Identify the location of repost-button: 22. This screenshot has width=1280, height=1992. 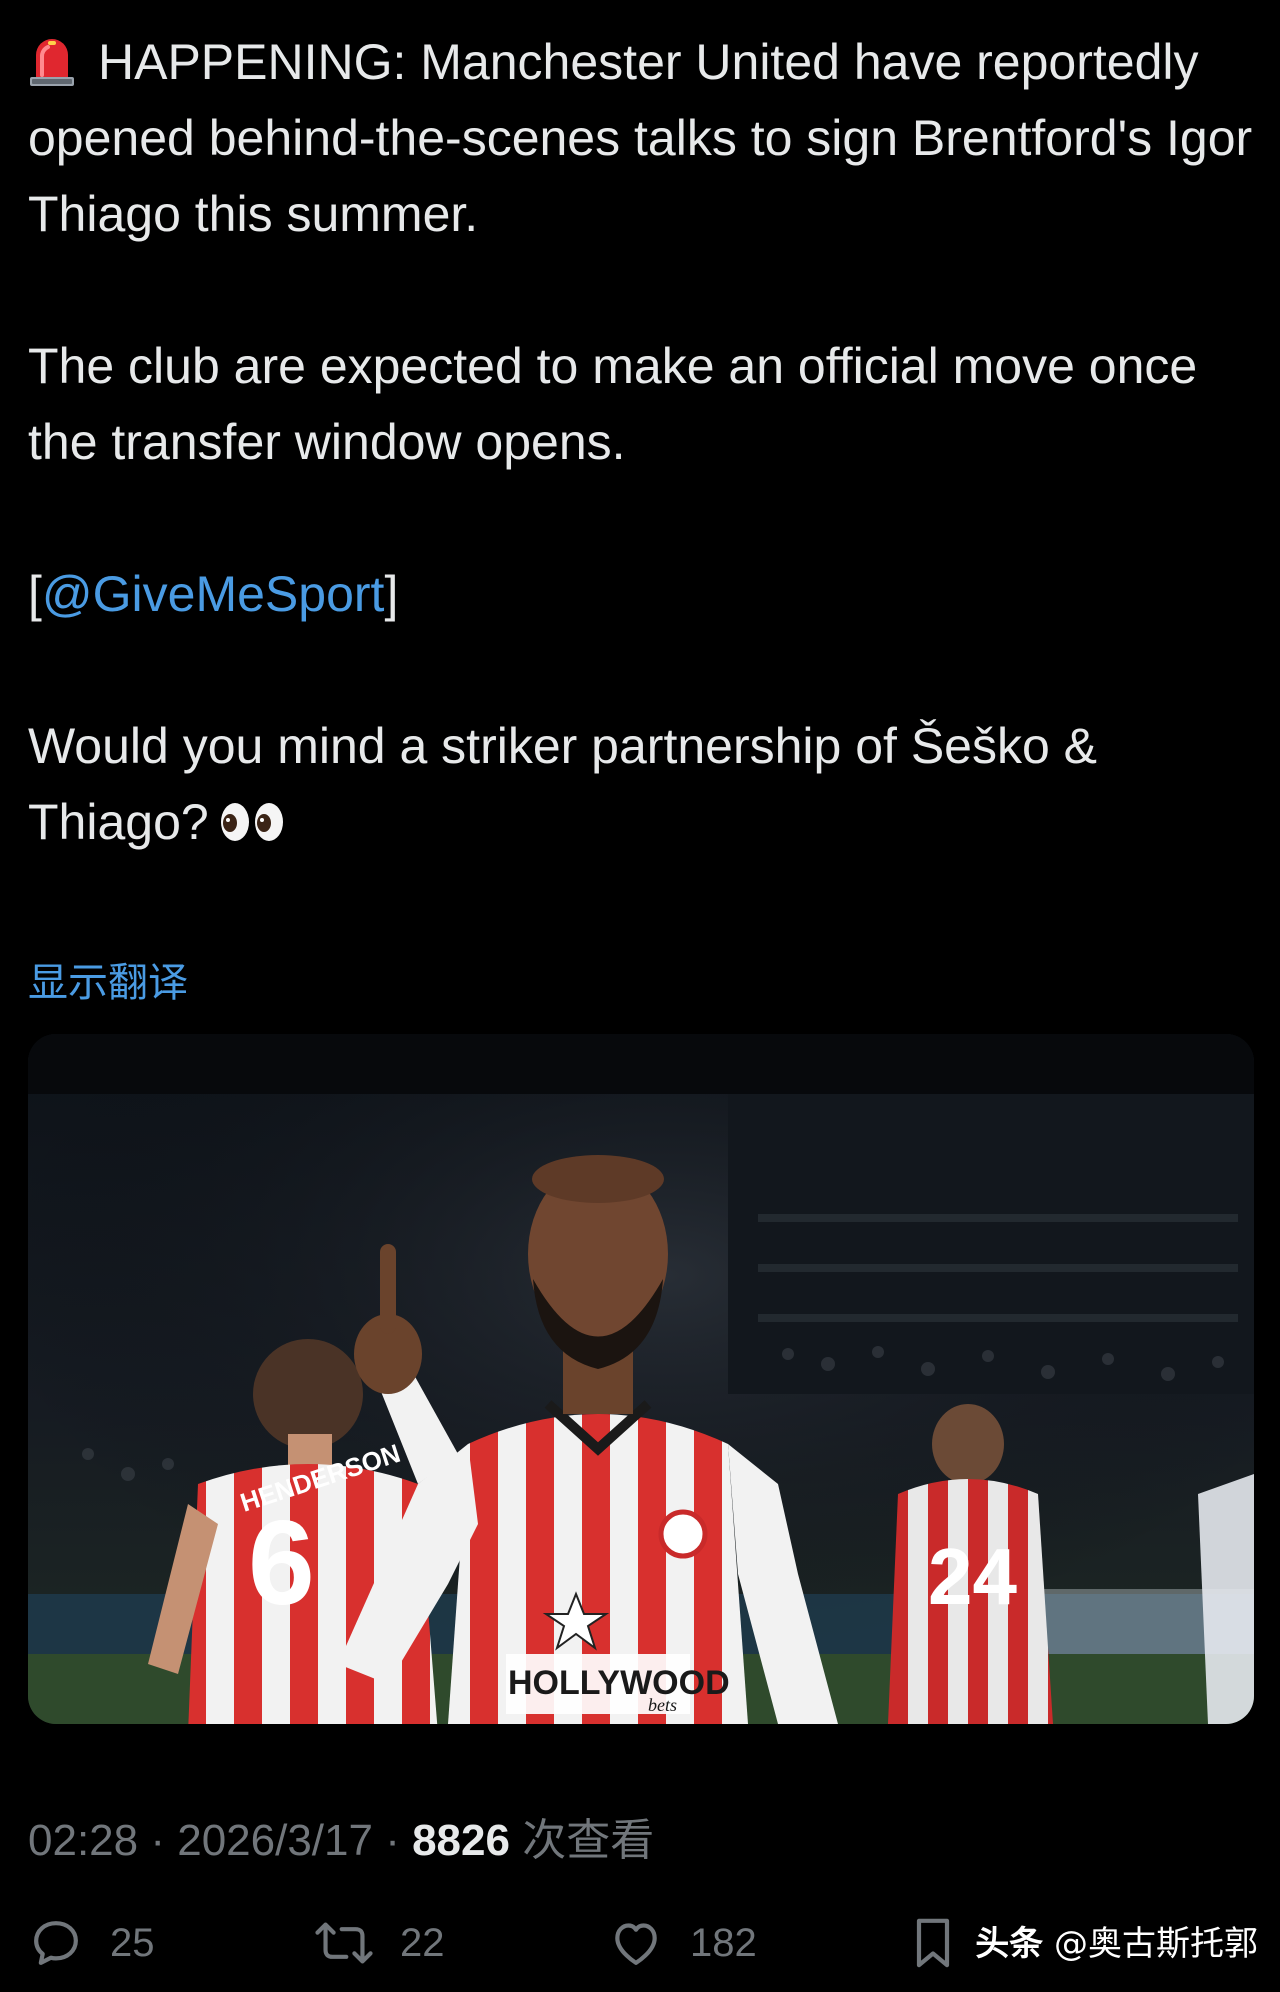
(379, 1943).